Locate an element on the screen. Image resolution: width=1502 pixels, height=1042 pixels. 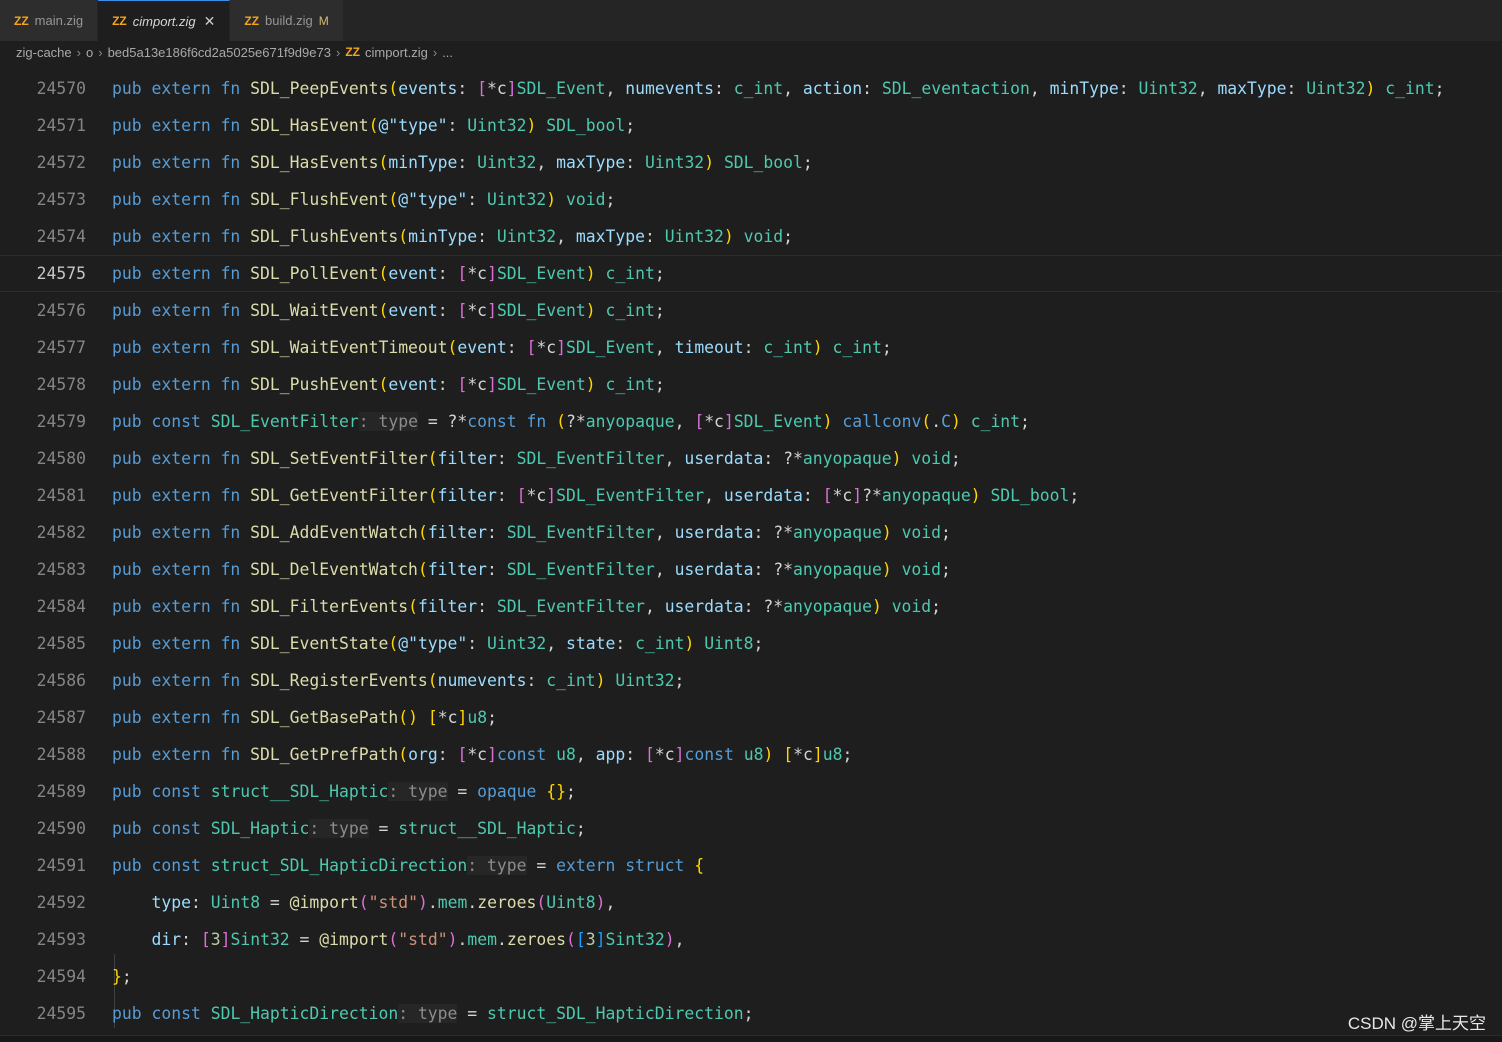
code-token: filter is located at coordinates (457, 569).